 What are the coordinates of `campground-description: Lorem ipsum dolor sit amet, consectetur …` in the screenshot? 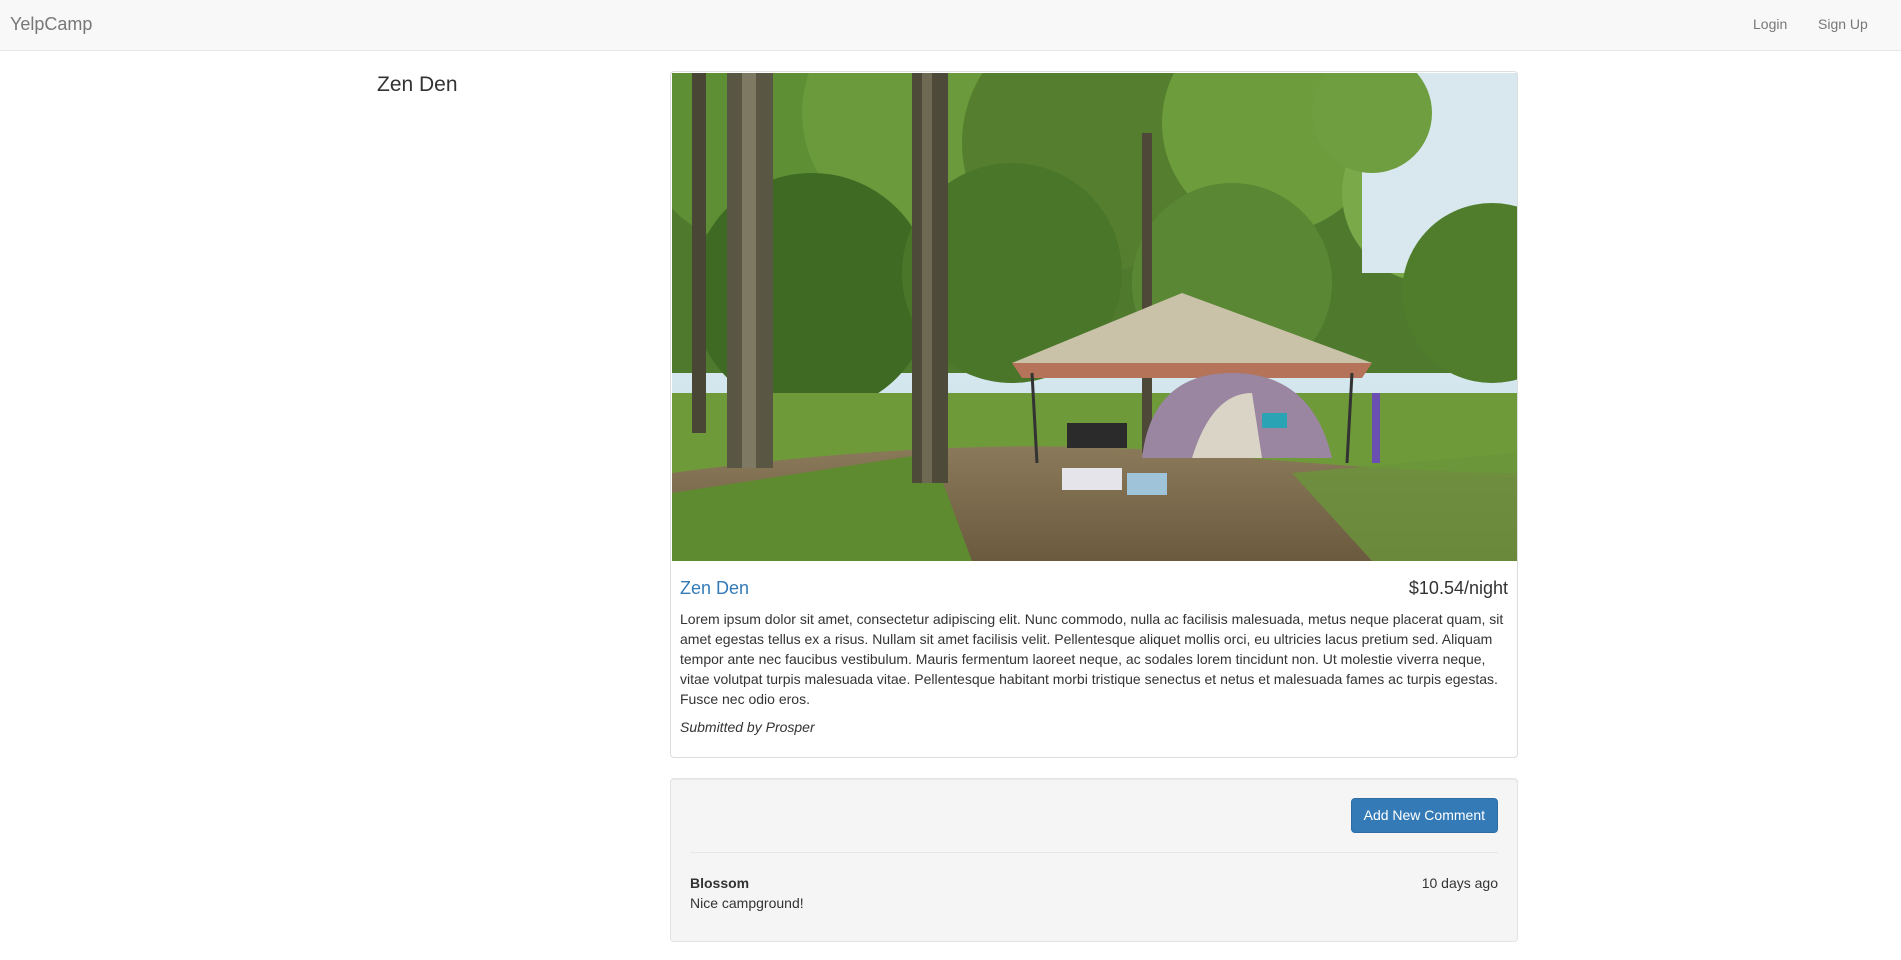 It's located at (1092, 659).